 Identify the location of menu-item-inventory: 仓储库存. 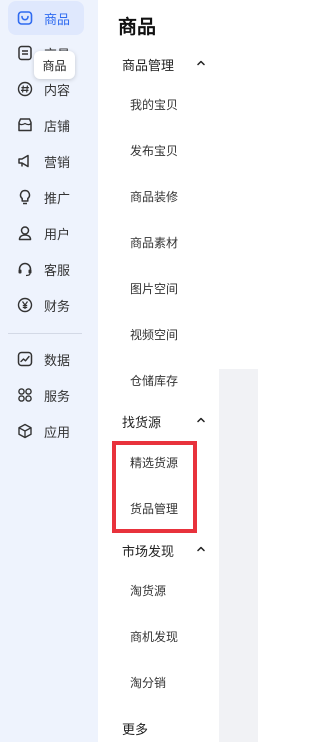
(158, 380).